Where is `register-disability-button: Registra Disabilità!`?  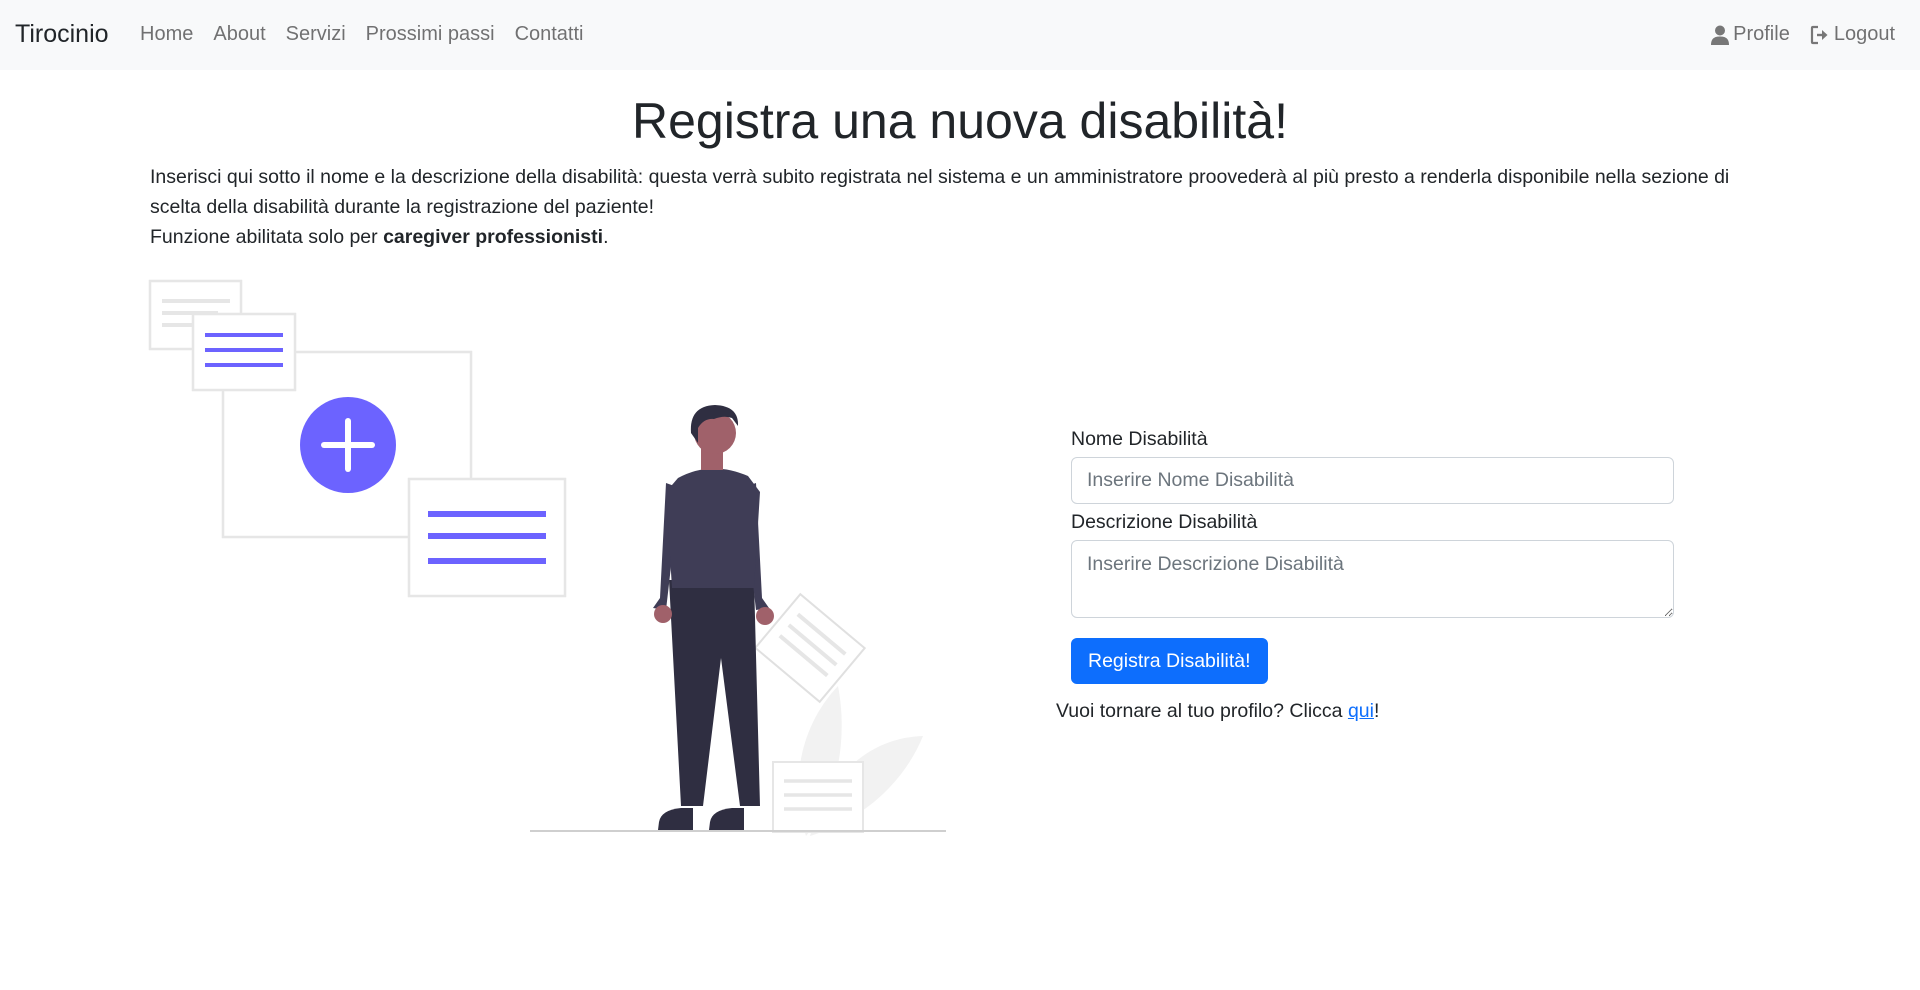
register-disability-button: Registra Disabilità! is located at coordinates (1169, 661).